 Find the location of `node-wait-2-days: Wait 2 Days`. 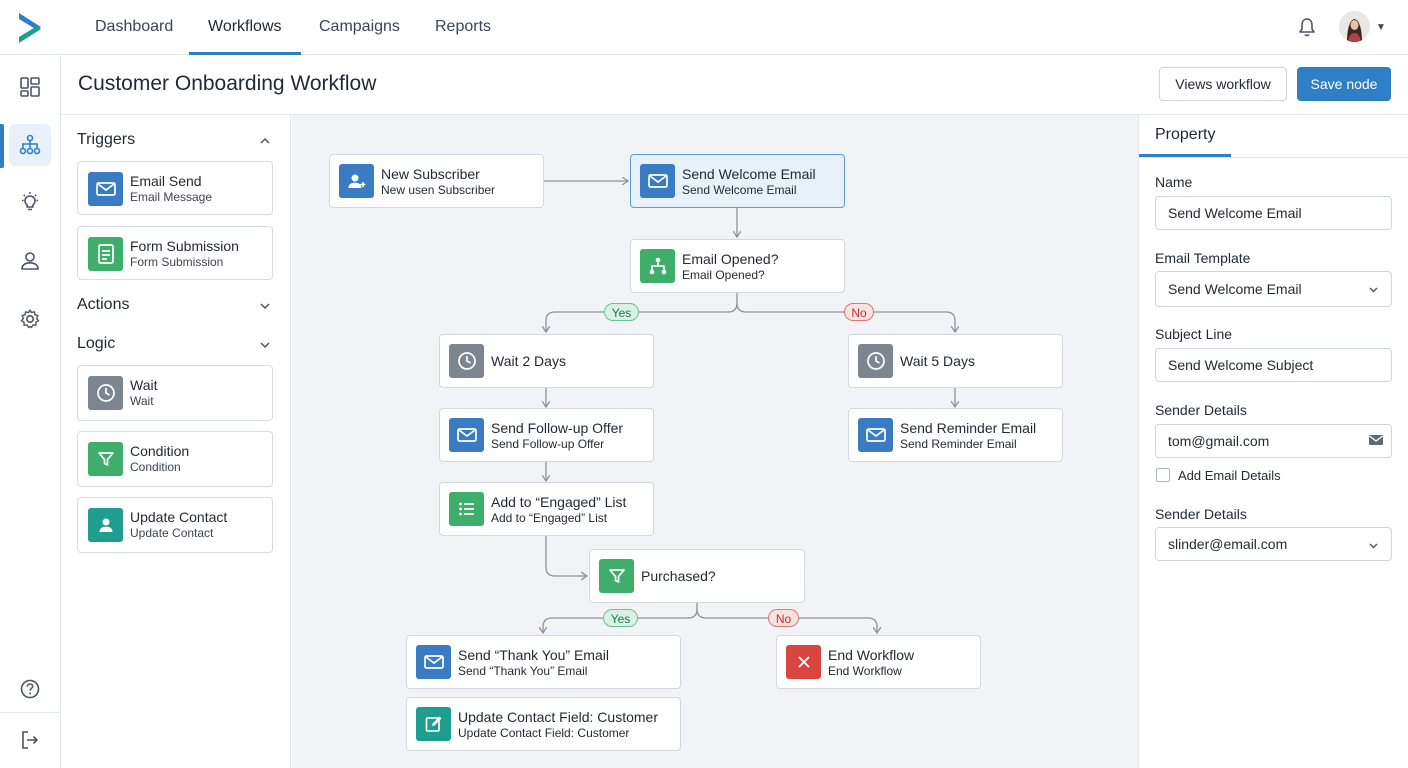

node-wait-2-days: Wait 2 Days is located at coordinates (546, 361).